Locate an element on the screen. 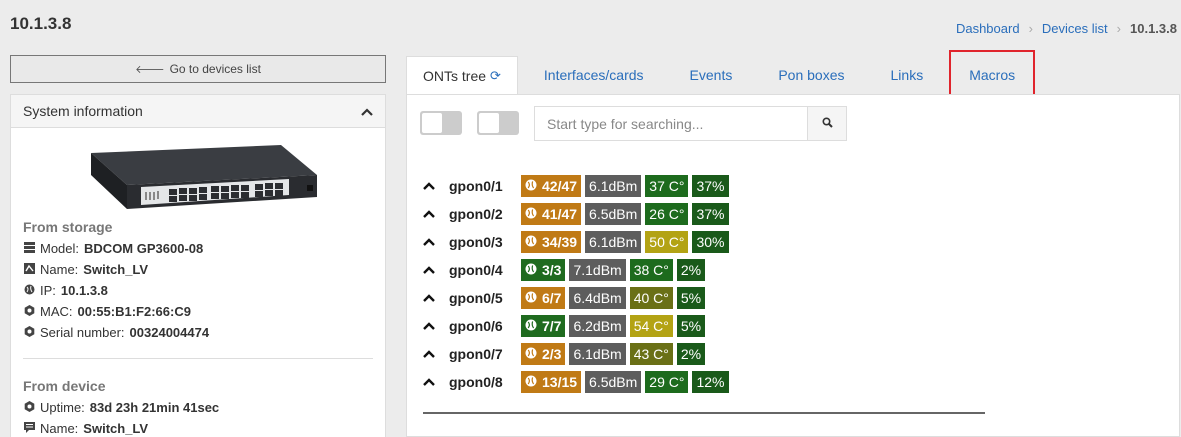  serial-value: 00324004474 is located at coordinates (169, 332).